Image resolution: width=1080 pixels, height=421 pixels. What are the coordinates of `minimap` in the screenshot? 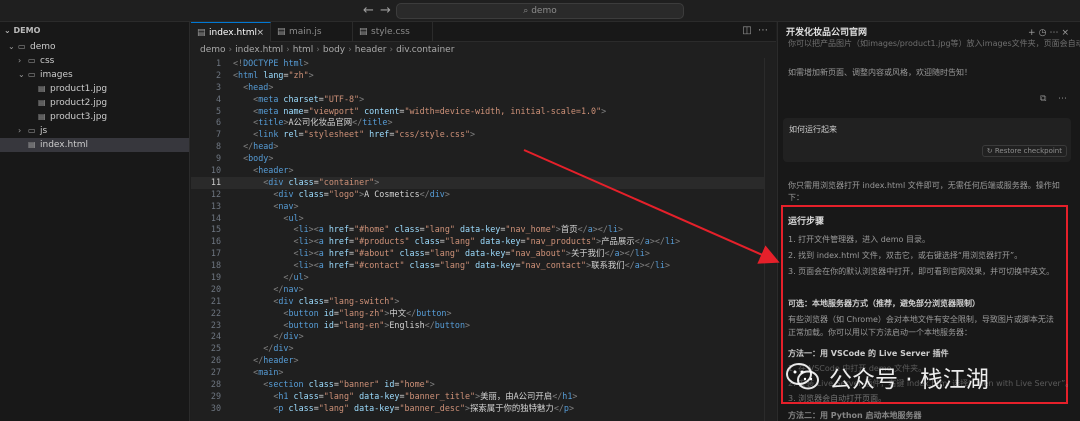 It's located at (770, 239).